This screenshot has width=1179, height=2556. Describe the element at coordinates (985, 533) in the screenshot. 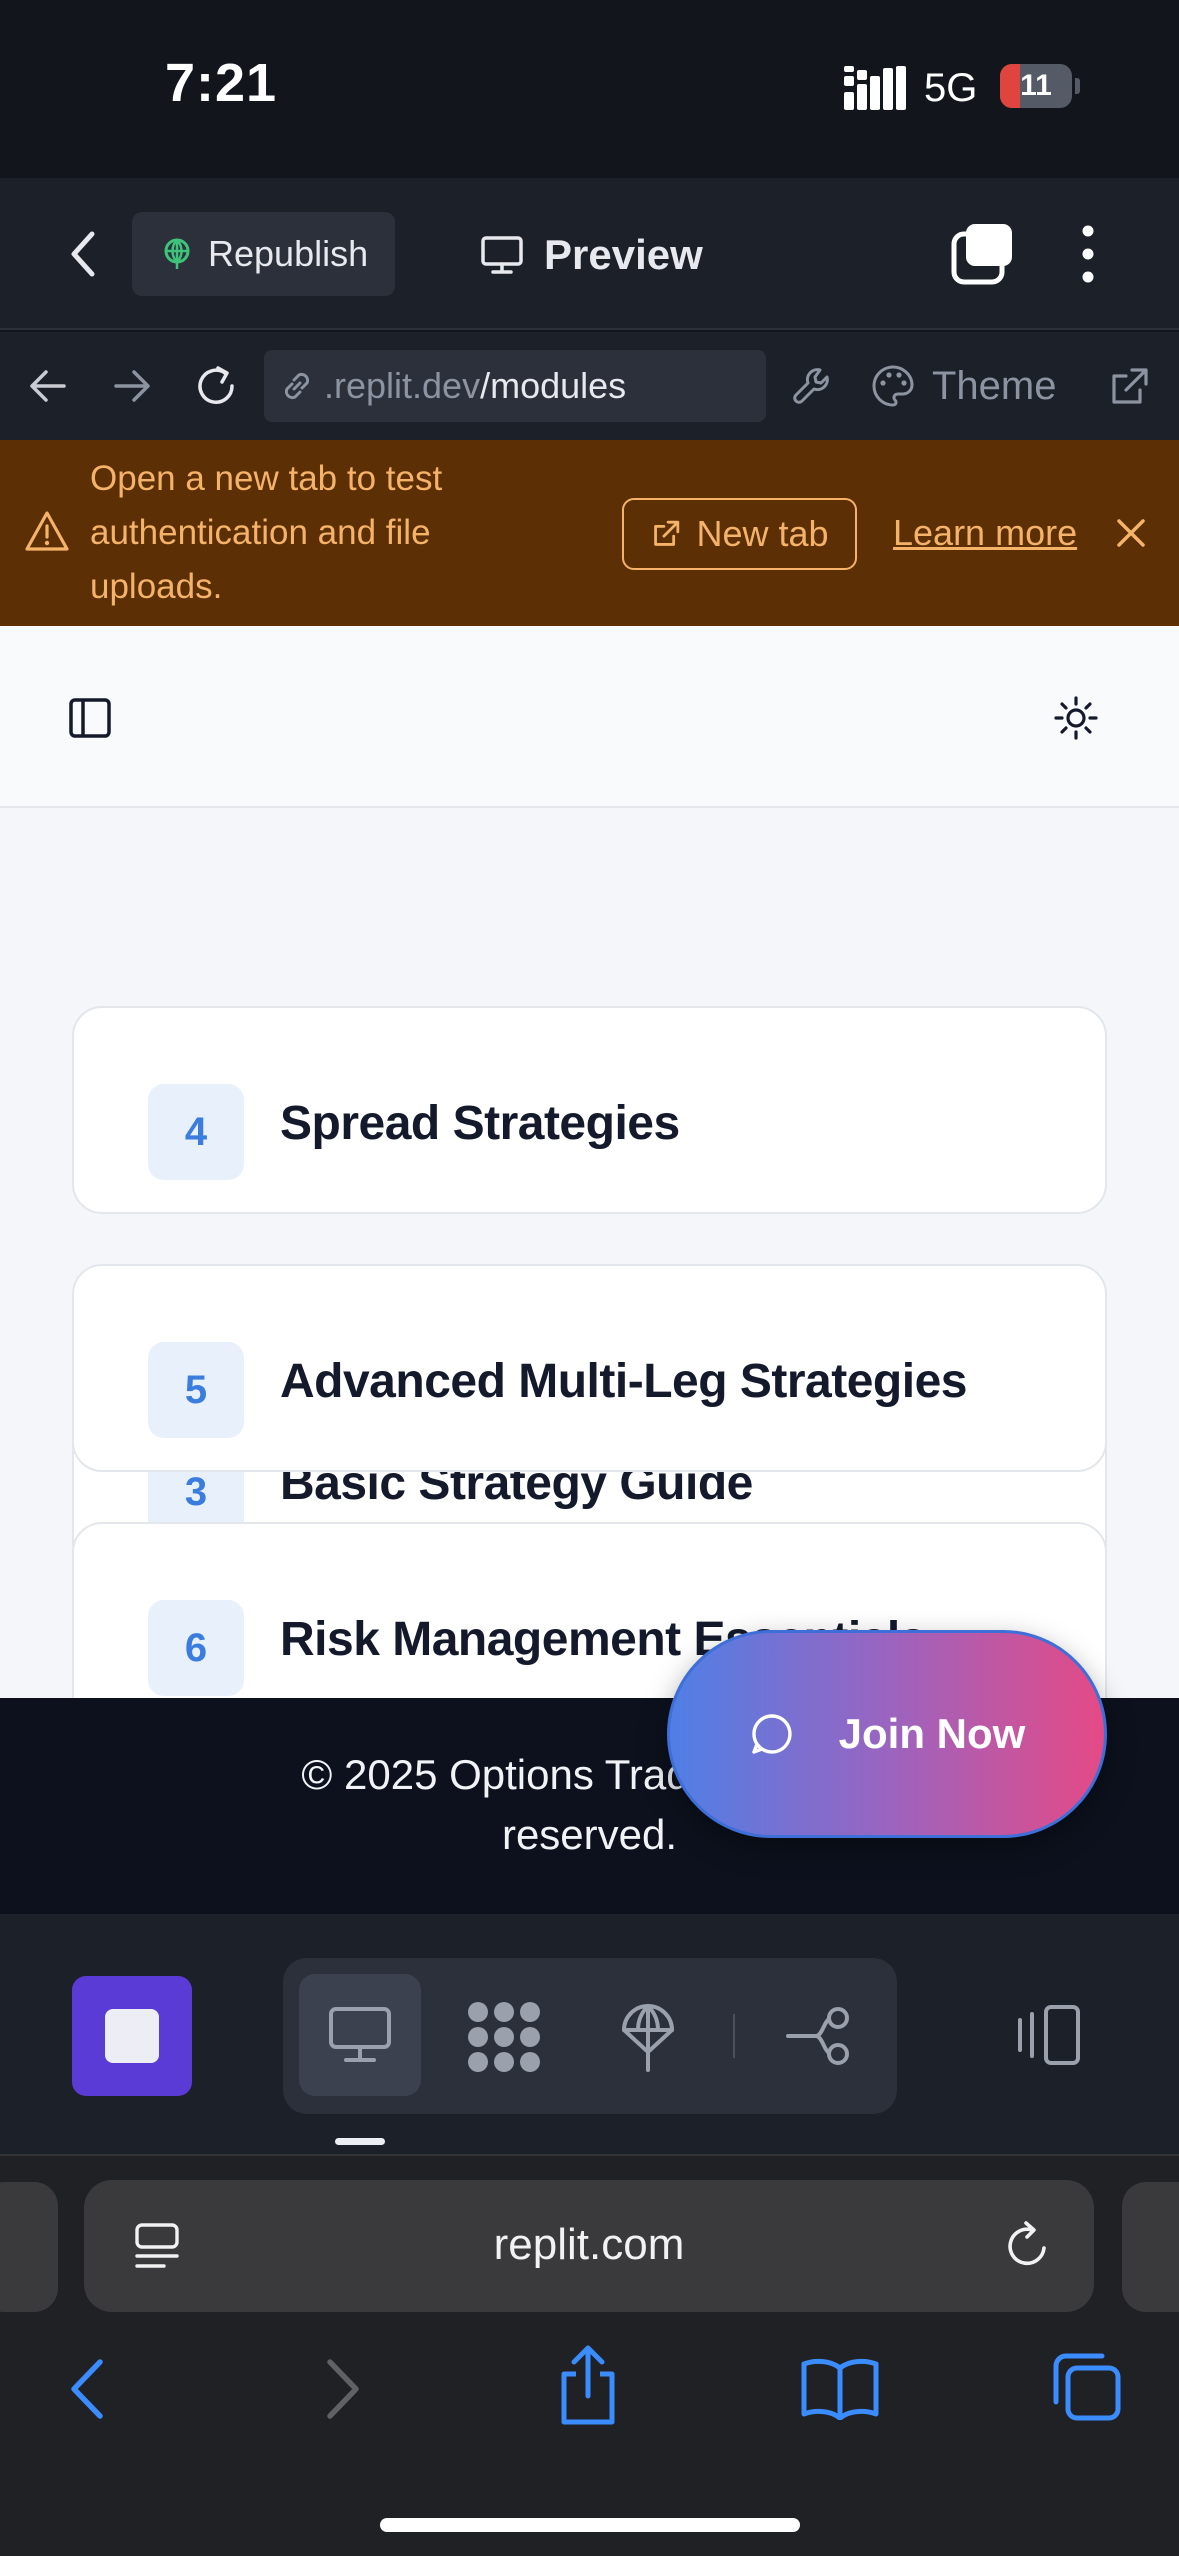

I see `learn-more-link: Learn more` at that location.